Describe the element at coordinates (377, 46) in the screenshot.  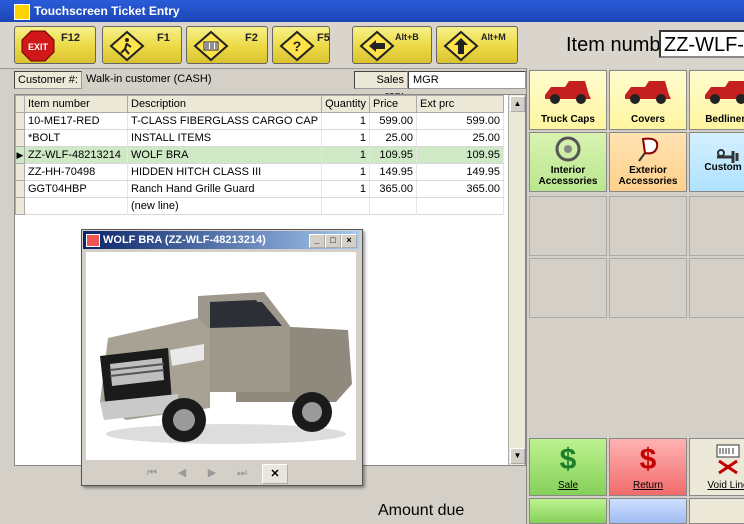
I see `arrow-left-icon` at that location.